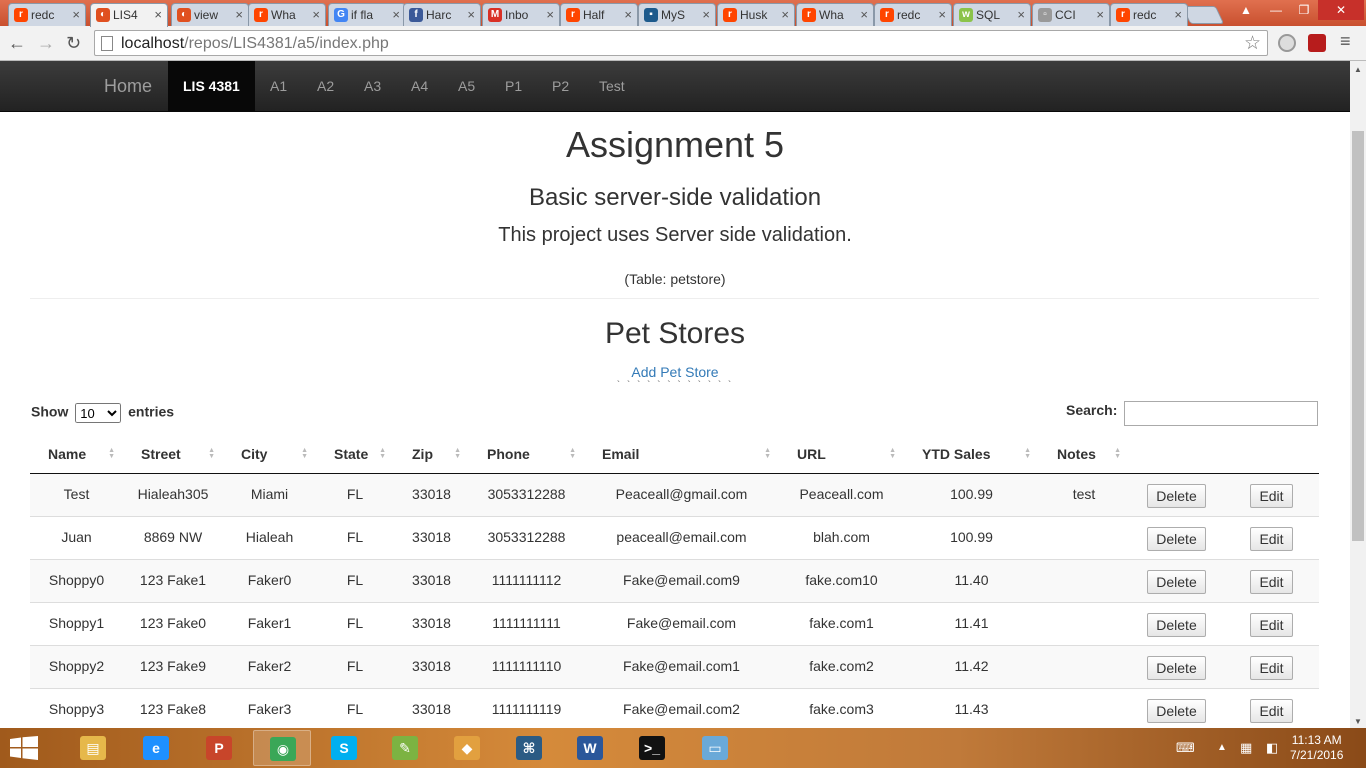 This screenshot has width=1366, height=768. What do you see at coordinates (419, 86) in the screenshot?
I see `nav-link: A4` at bounding box center [419, 86].